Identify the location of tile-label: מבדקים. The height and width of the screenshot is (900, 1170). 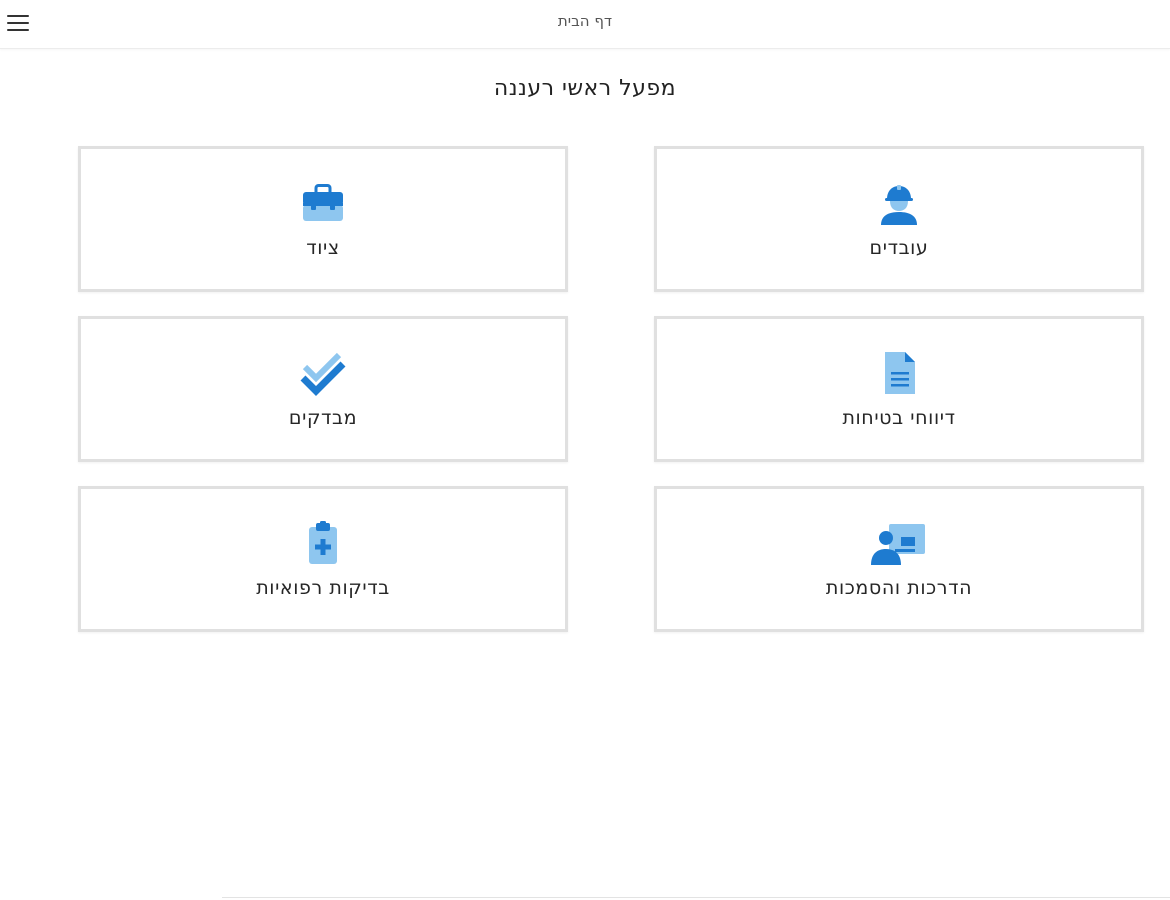
(323, 418).